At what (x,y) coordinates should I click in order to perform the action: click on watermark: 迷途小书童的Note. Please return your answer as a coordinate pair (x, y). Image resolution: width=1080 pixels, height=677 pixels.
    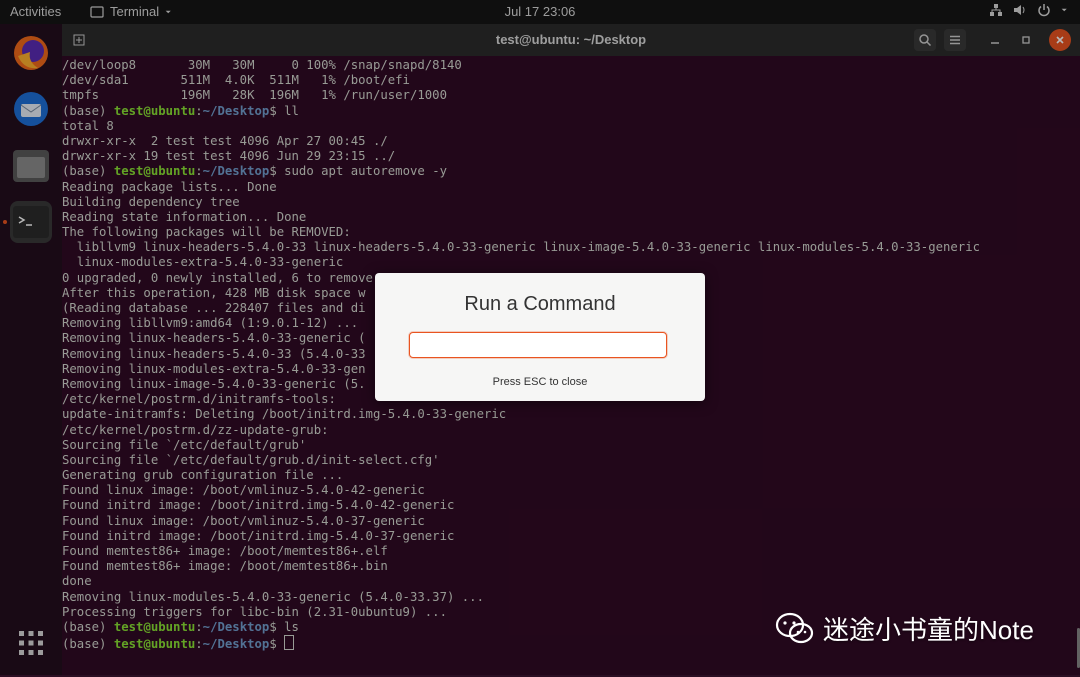
    Looking at the image, I should click on (904, 628).